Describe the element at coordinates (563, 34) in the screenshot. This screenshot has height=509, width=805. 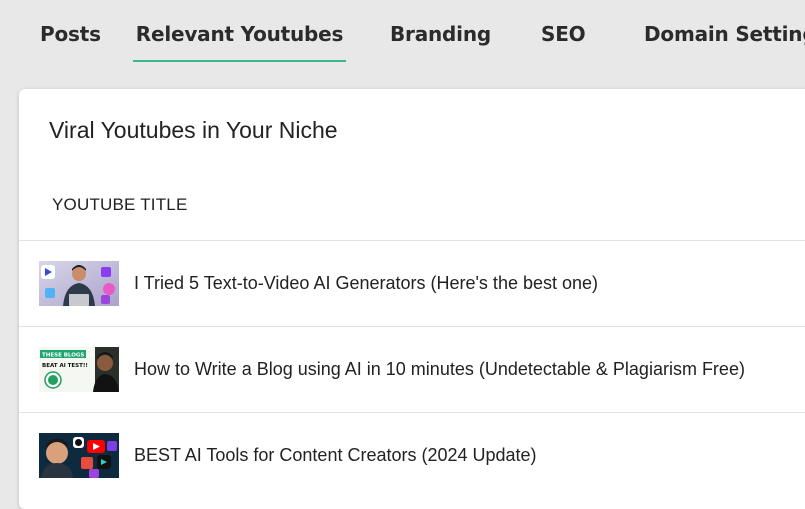
I see `tab-label: SEO` at that location.